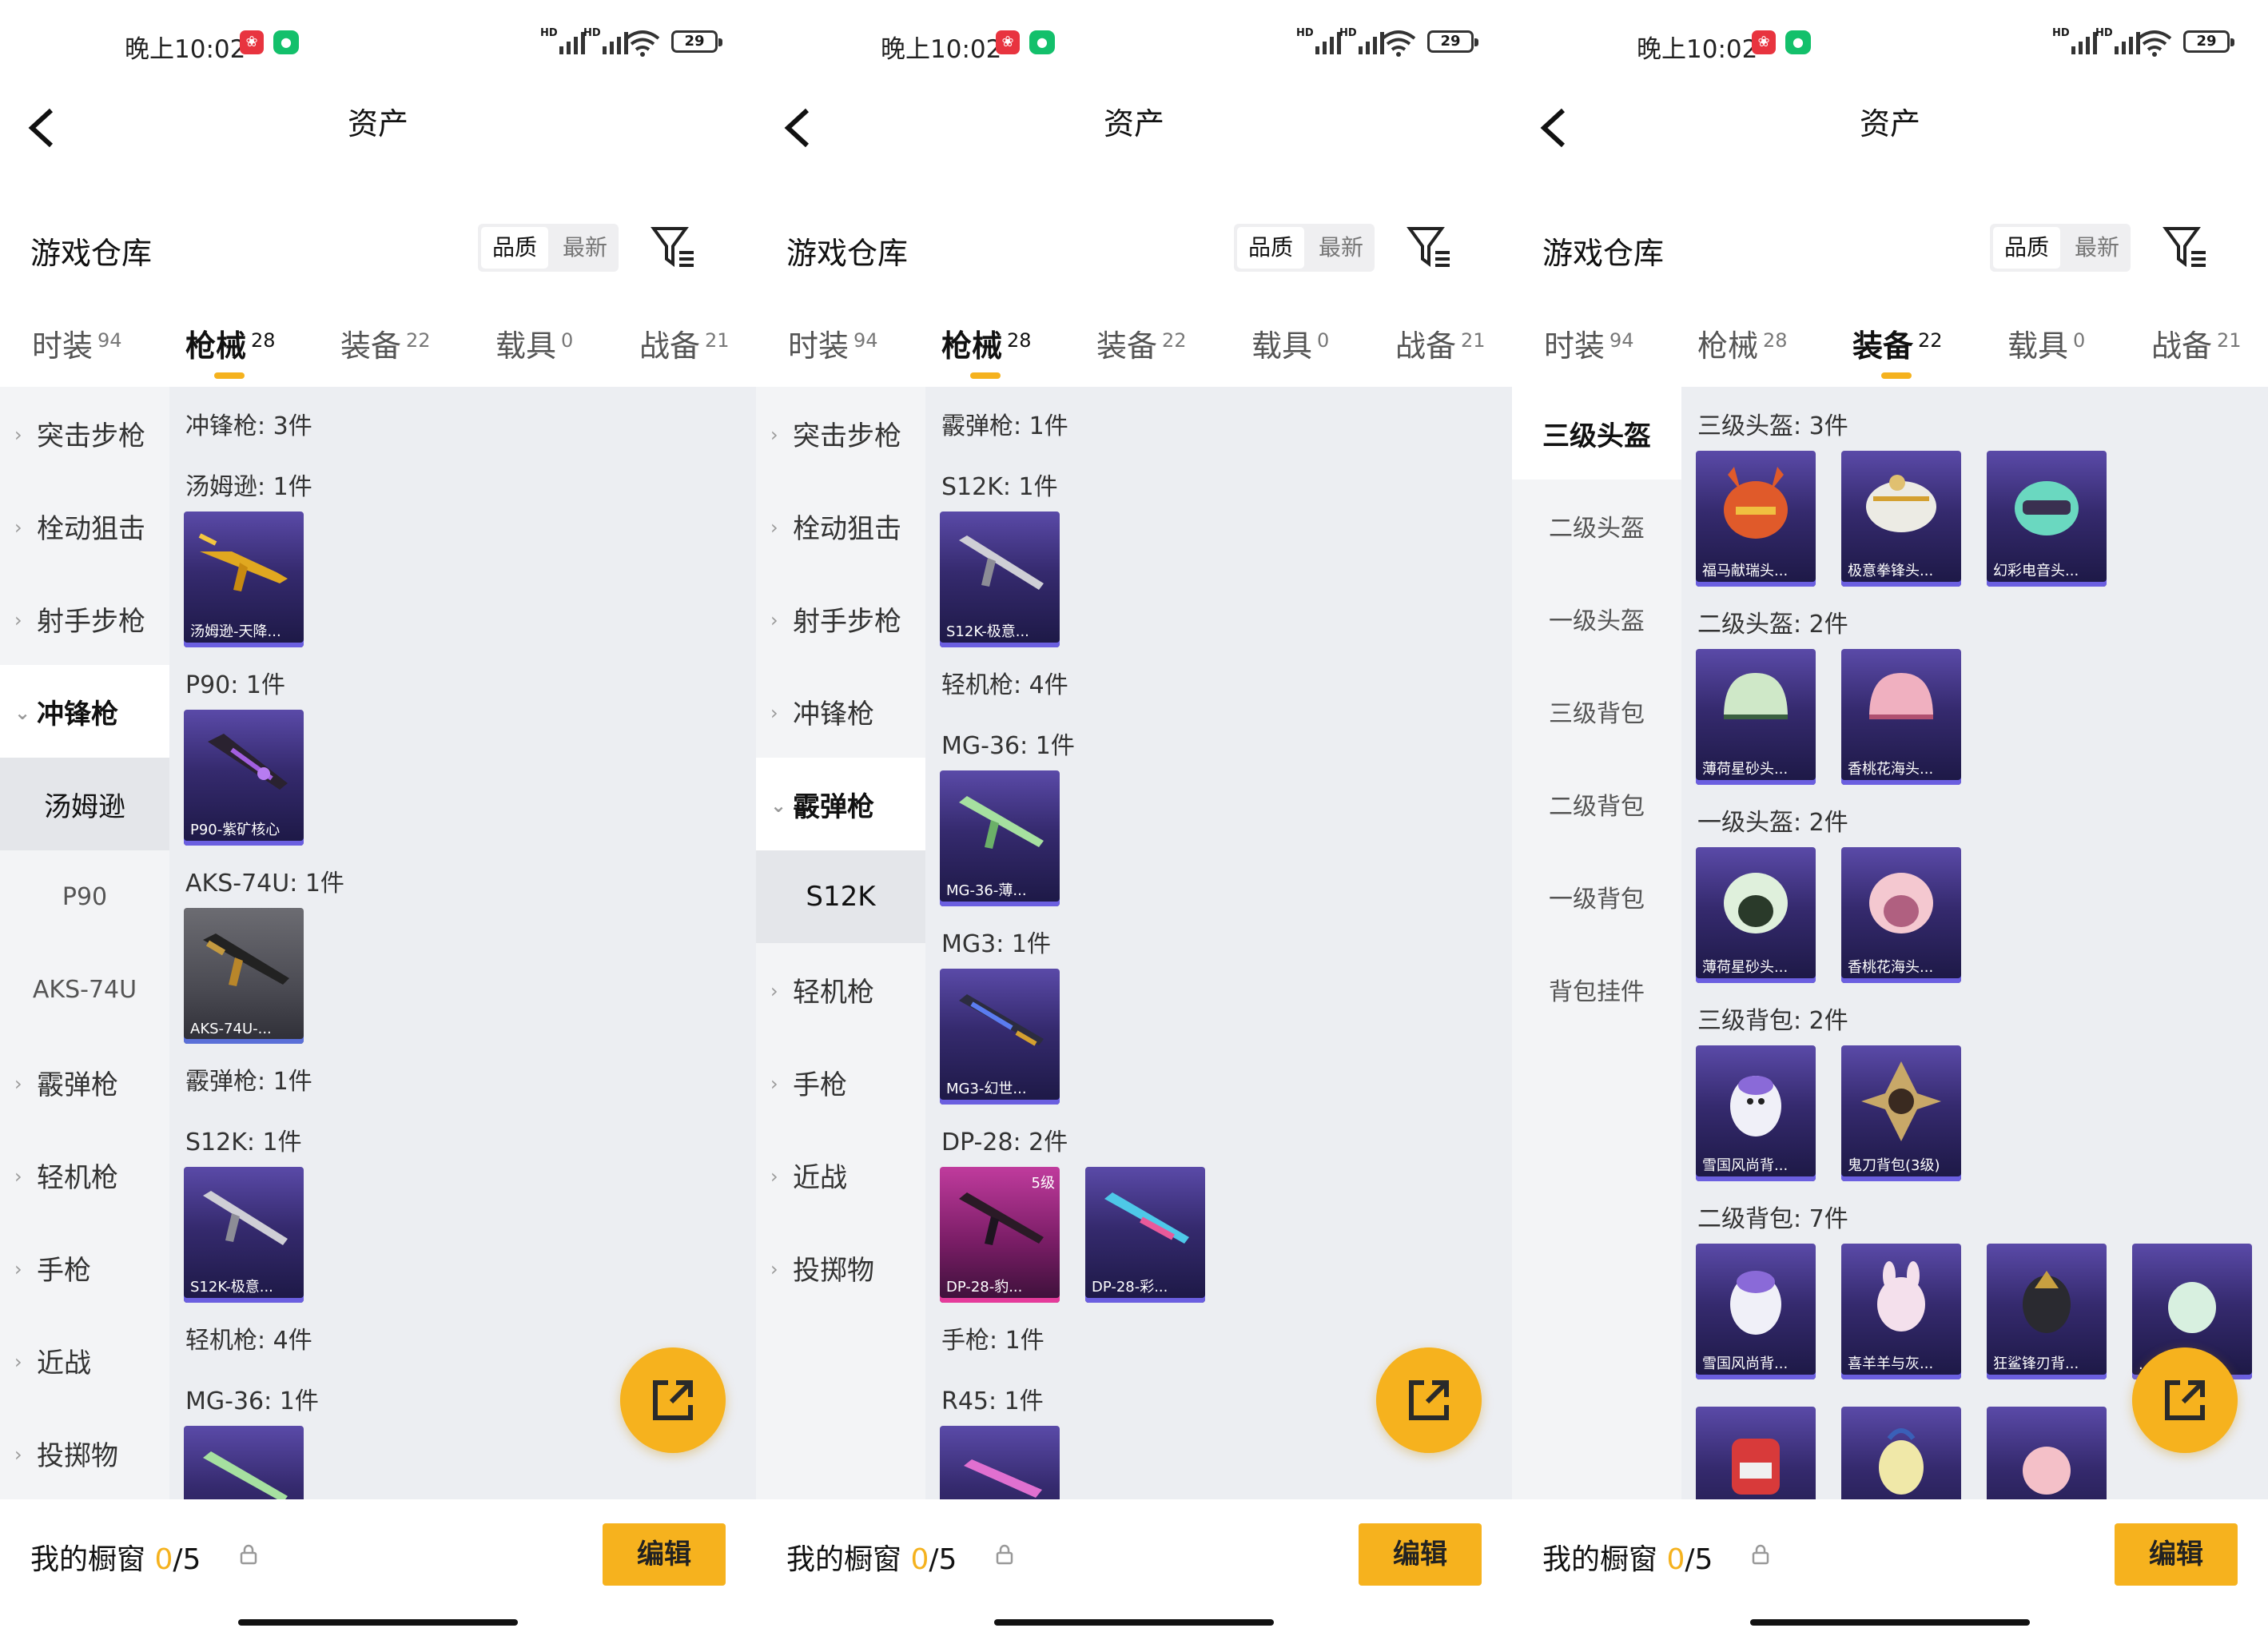 The height and width of the screenshot is (1640, 2268). I want to click on sidebar-item: 一级背包, so click(1596, 896).